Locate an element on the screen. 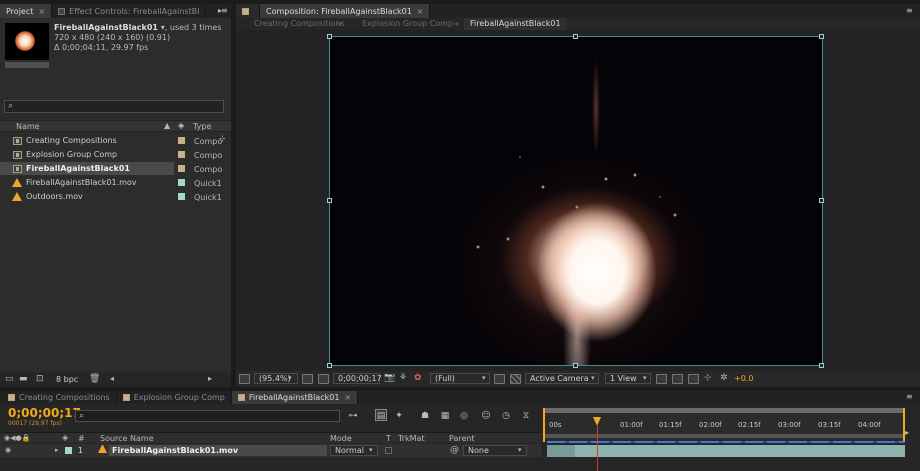  interpret-footage-icon: ▭ is located at coordinates (9, 379).